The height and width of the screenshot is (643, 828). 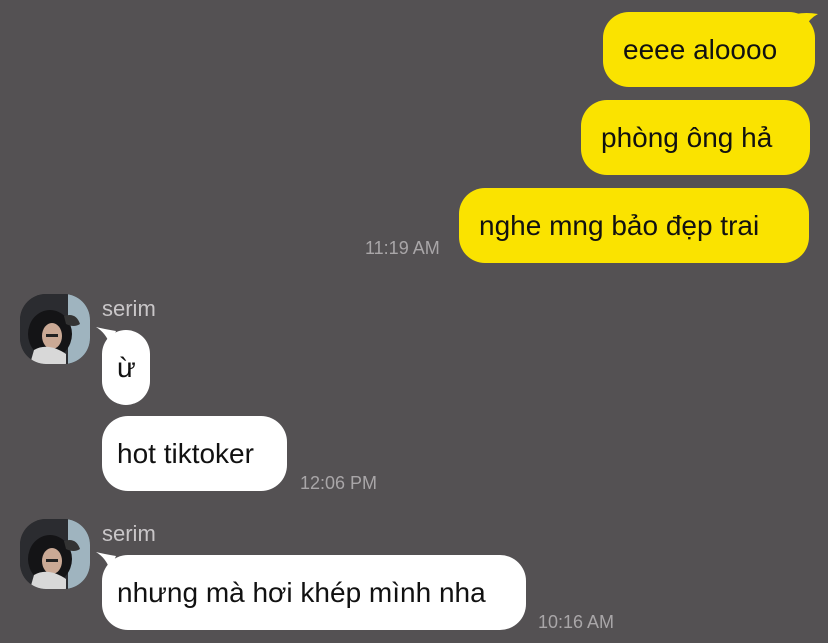 I want to click on outgoing-bubble-tail, so click(x=807, y=20).